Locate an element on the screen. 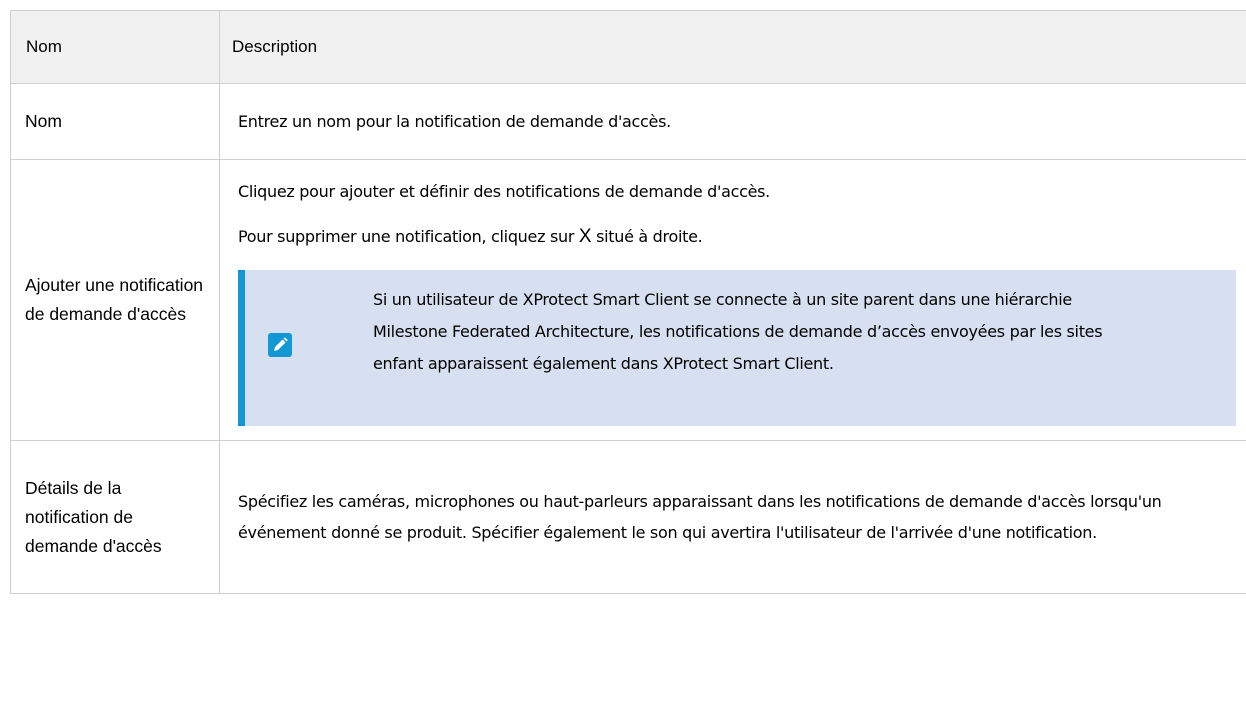  column-header-name: Nom is located at coordinates (115, 47).